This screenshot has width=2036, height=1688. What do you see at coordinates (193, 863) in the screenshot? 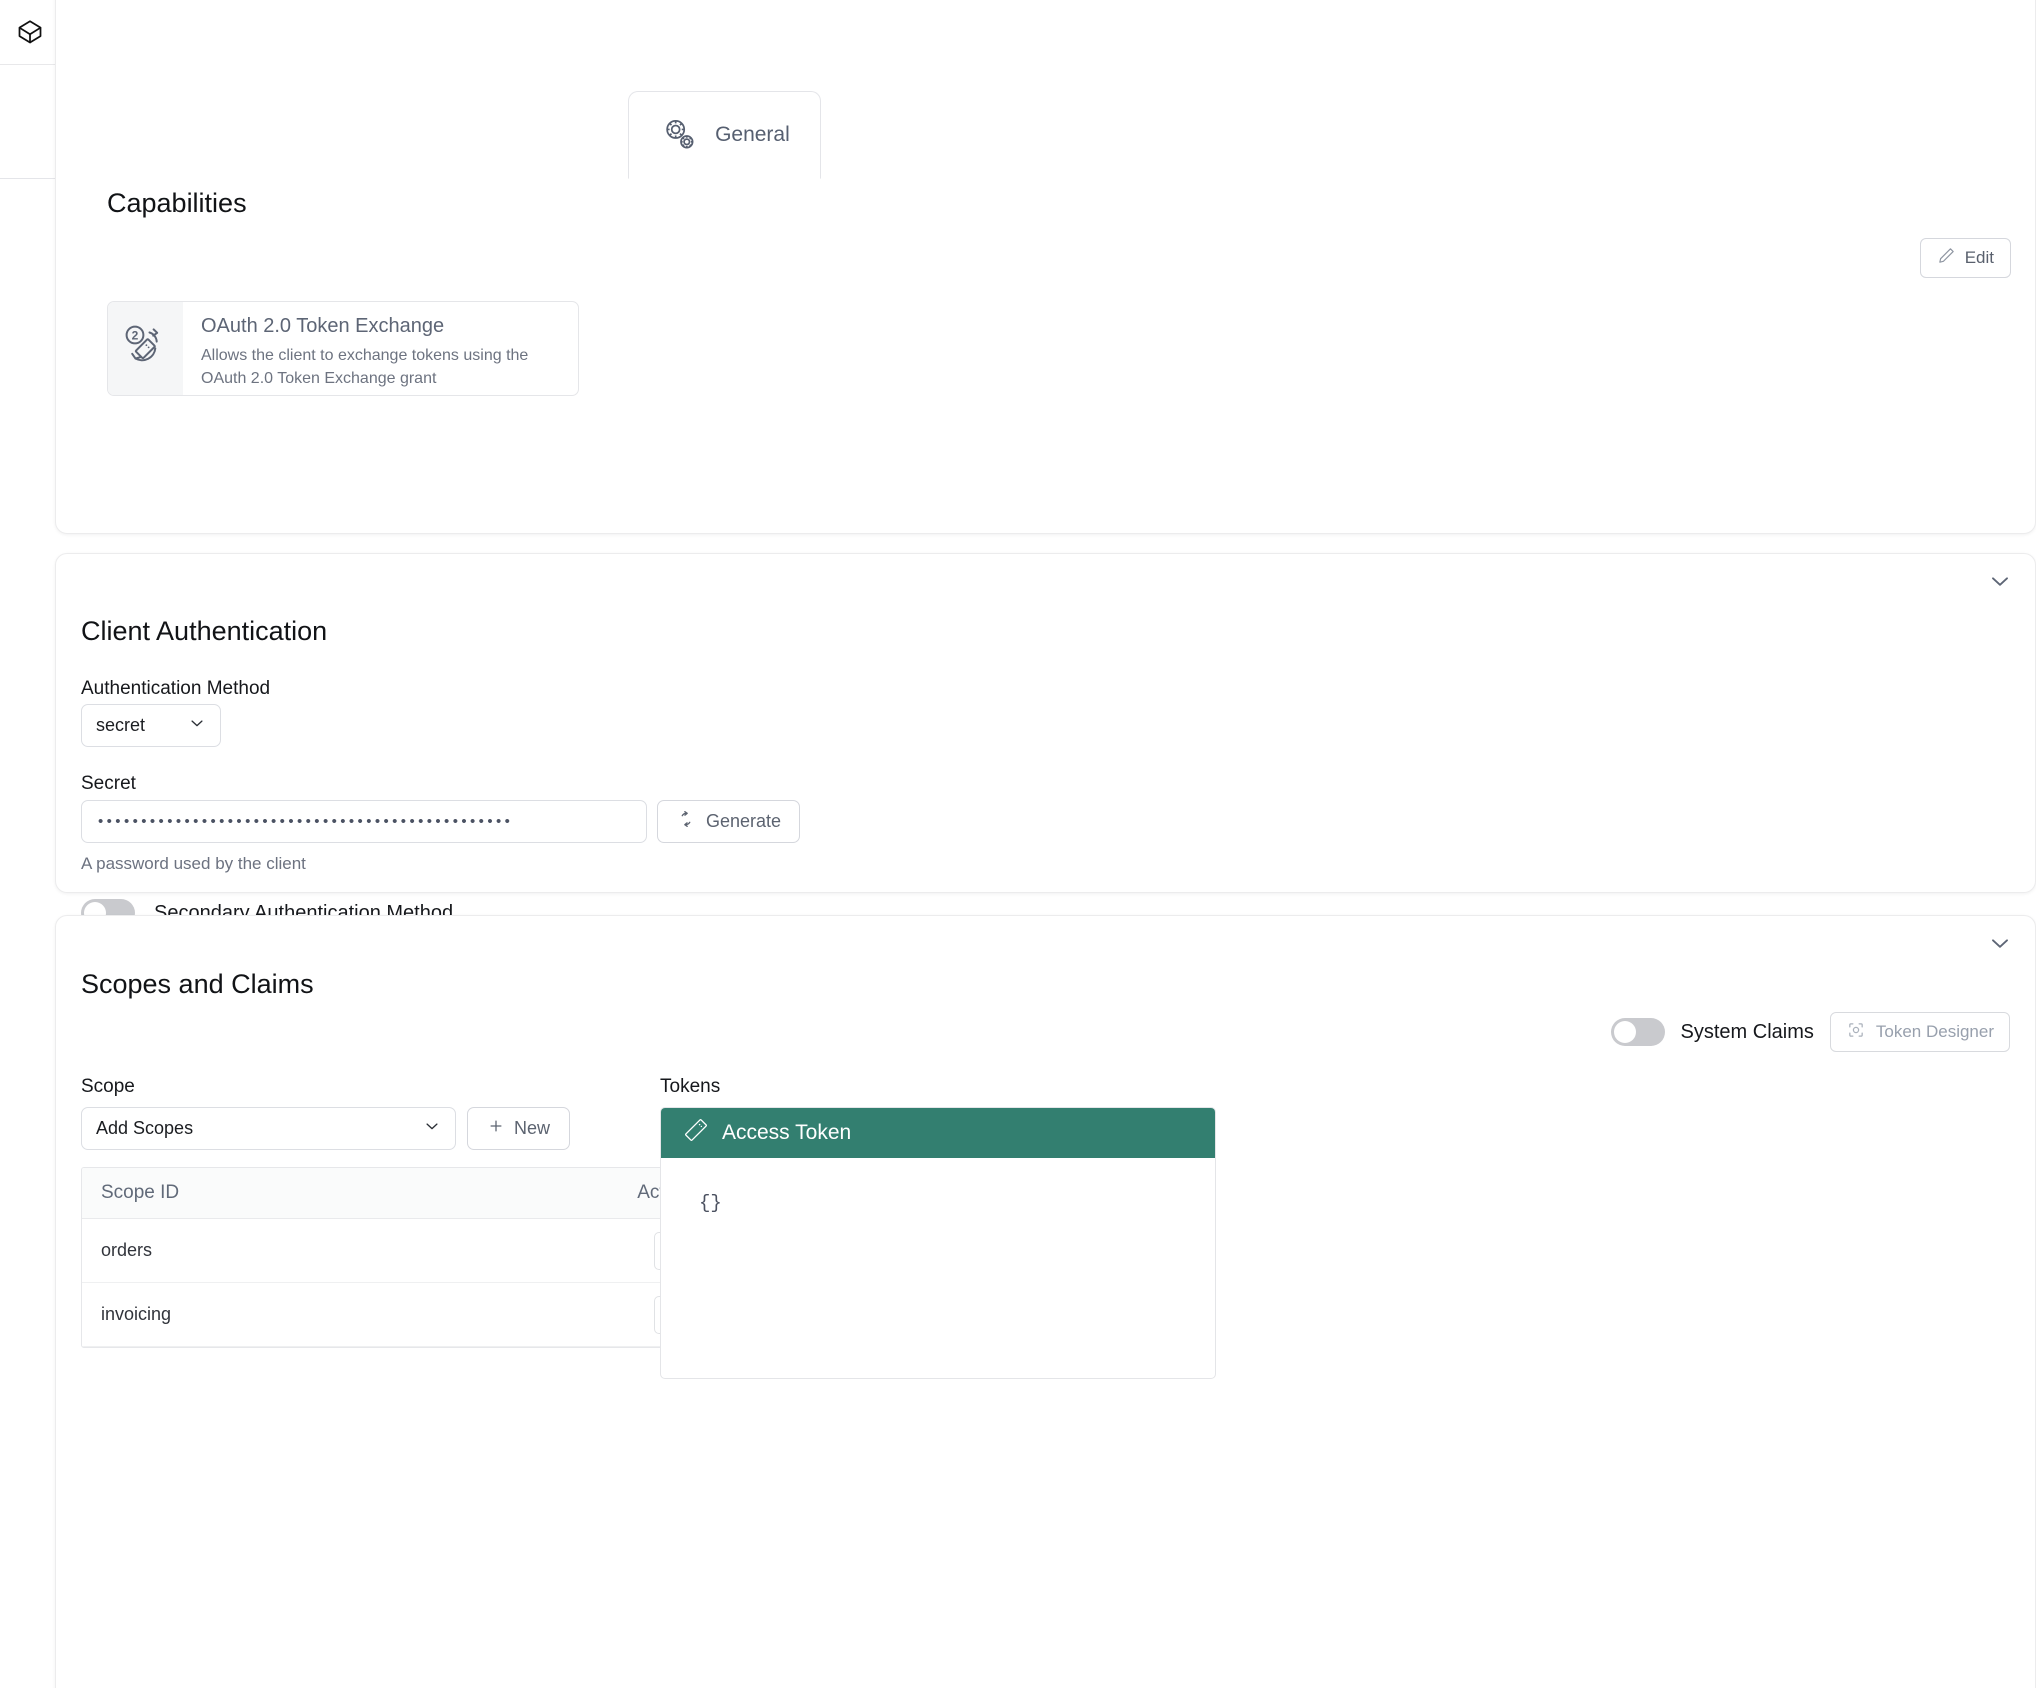
I see `secret-helper-text: A password used by the client` at bounding box center [193, 863].